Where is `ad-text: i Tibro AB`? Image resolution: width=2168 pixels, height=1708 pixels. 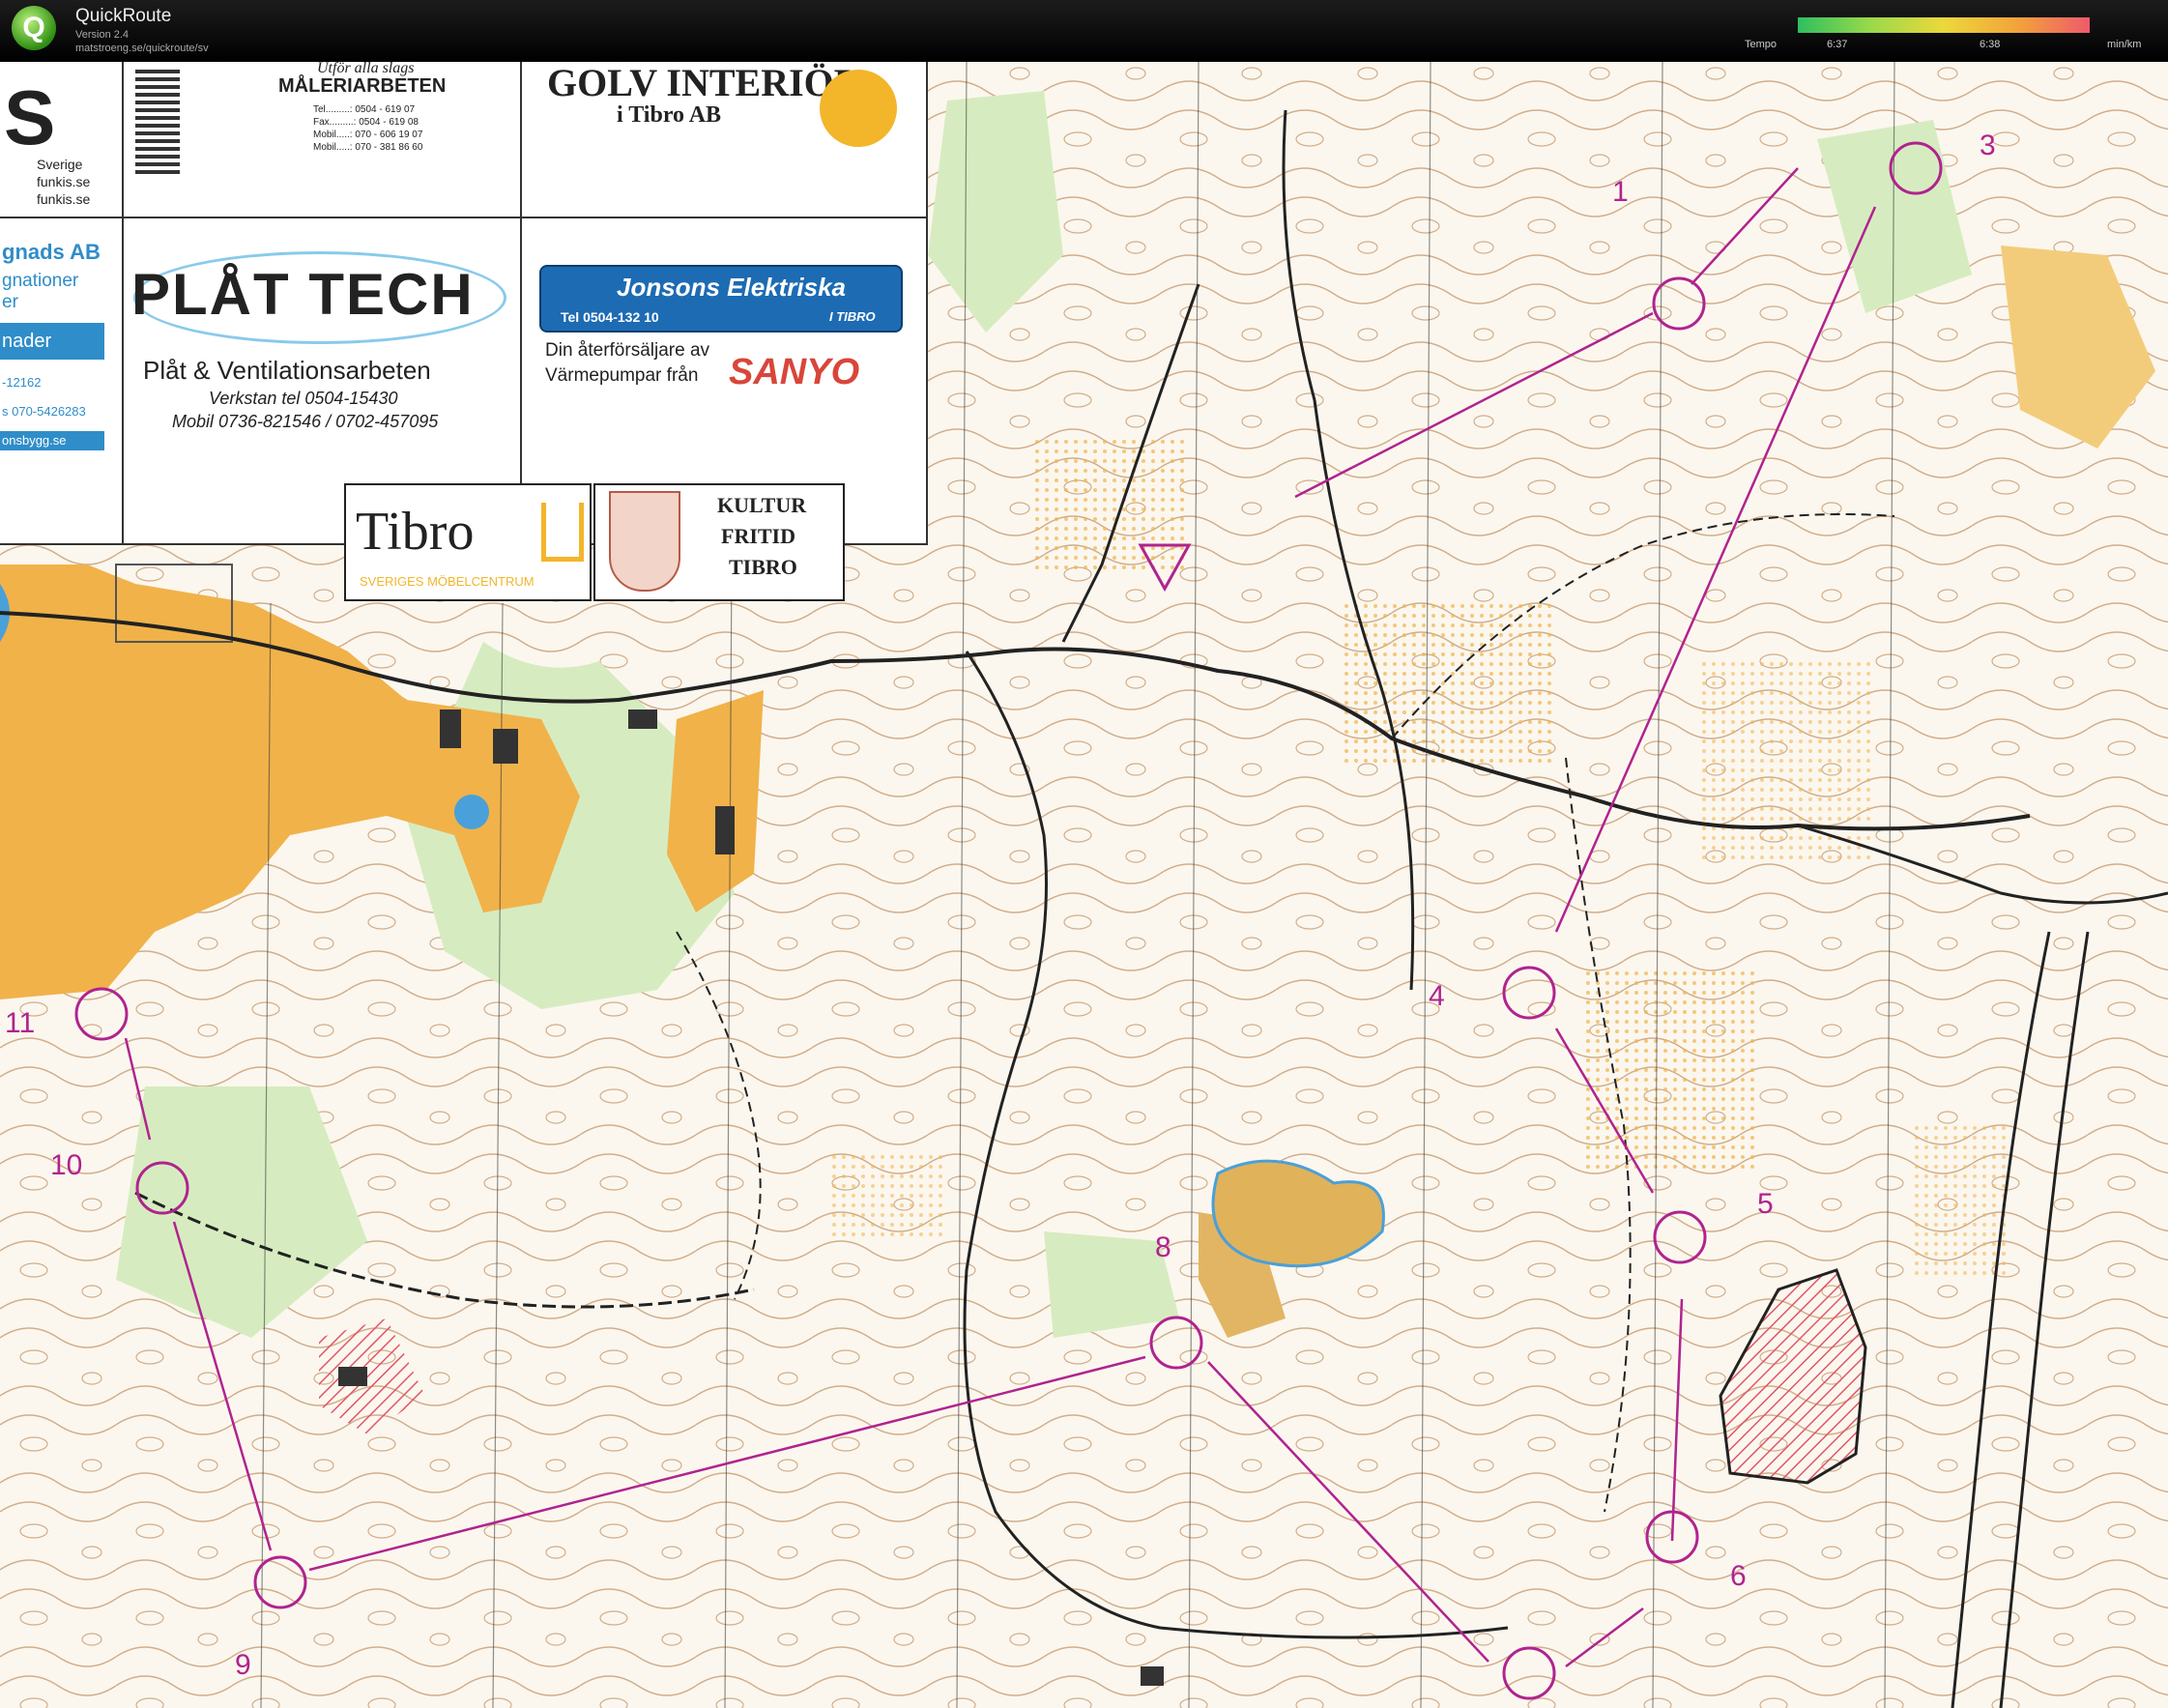
ad-text: i Tibro AB is located at coordinates (669, 115).